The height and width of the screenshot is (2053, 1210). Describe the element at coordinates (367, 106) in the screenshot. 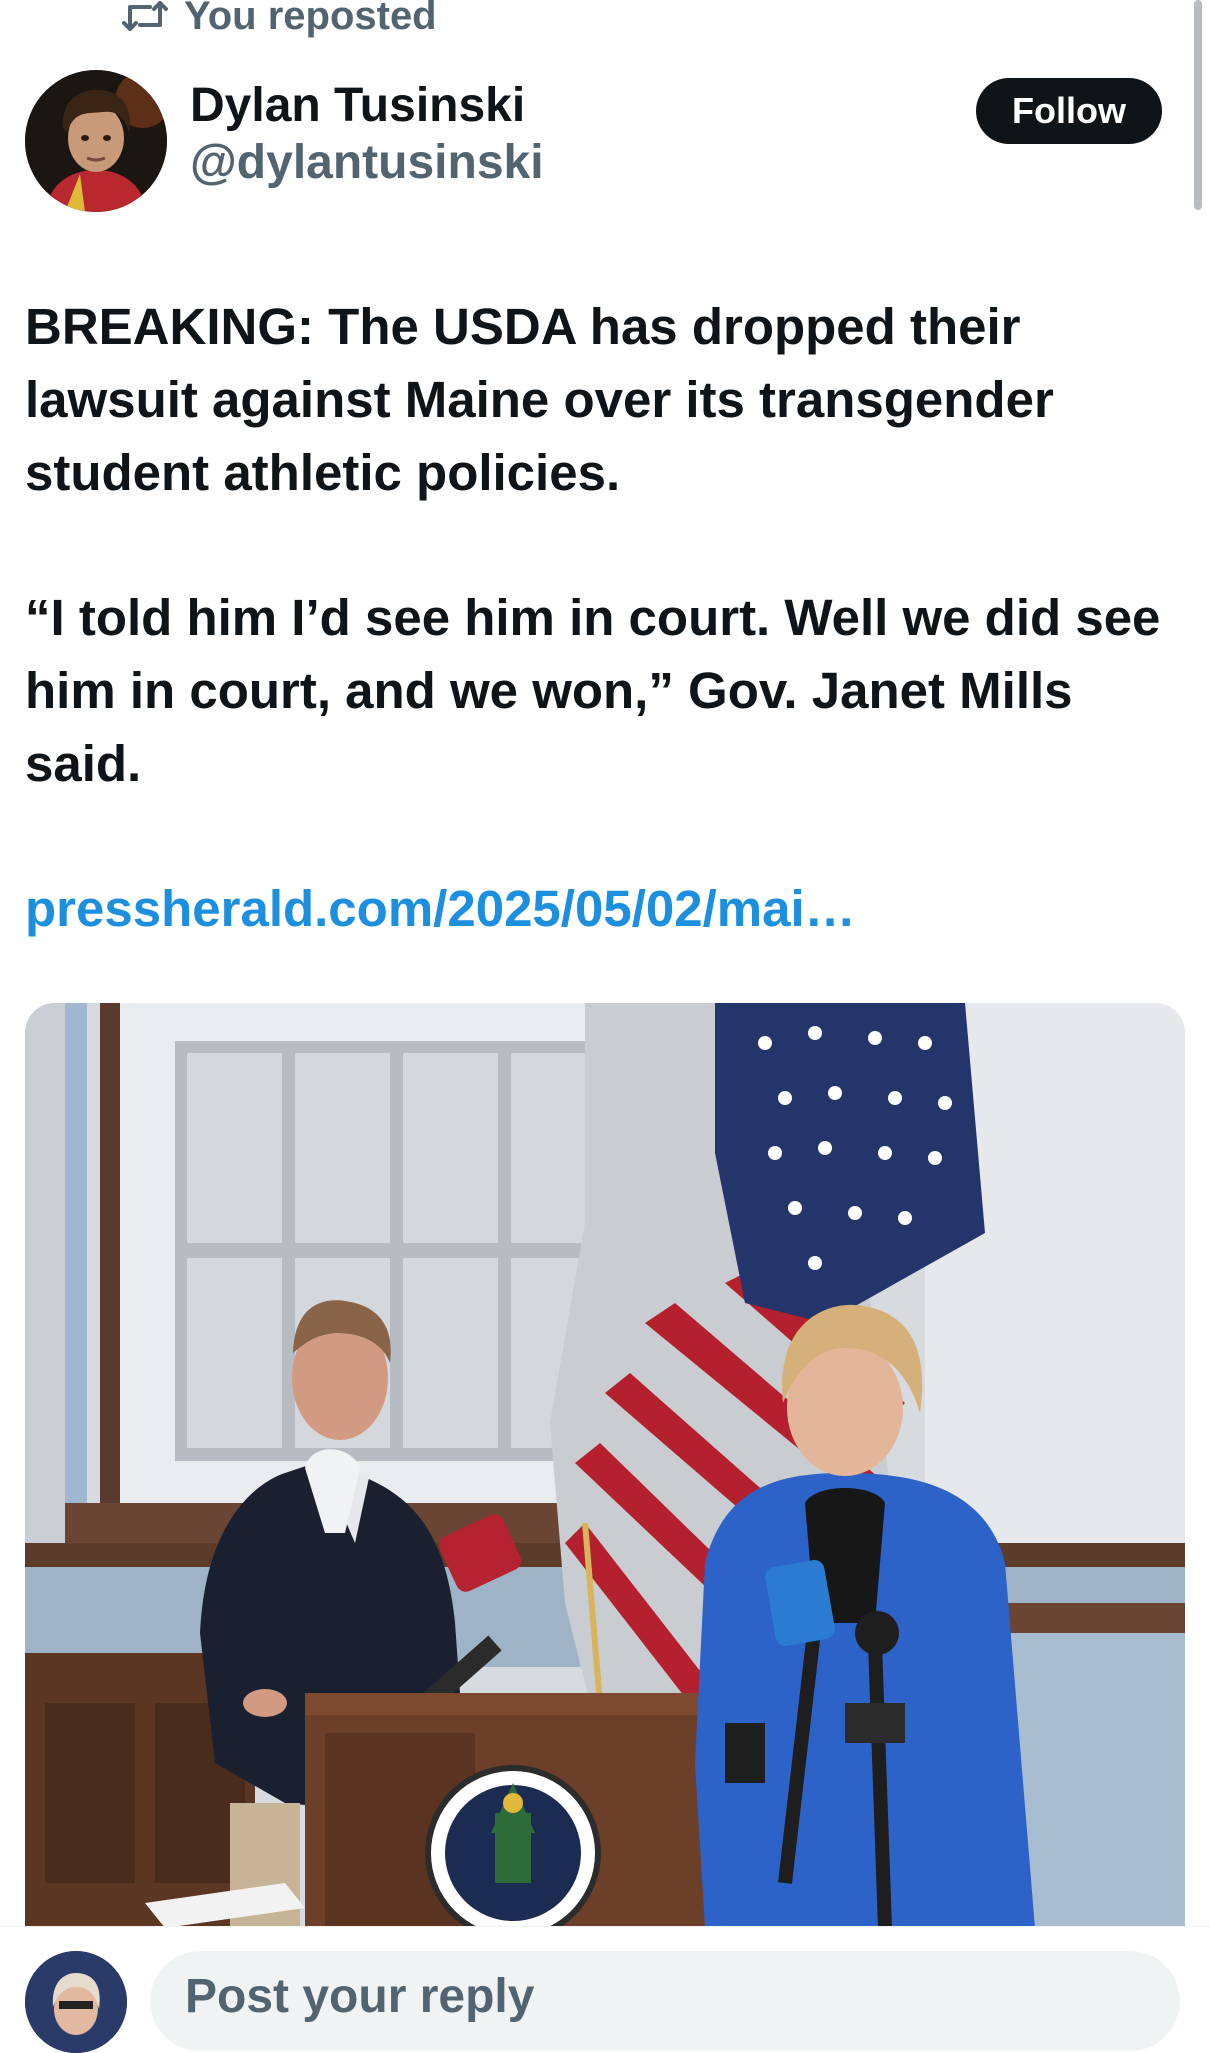

I see `author-name: Dylan Tusinski` at that location.